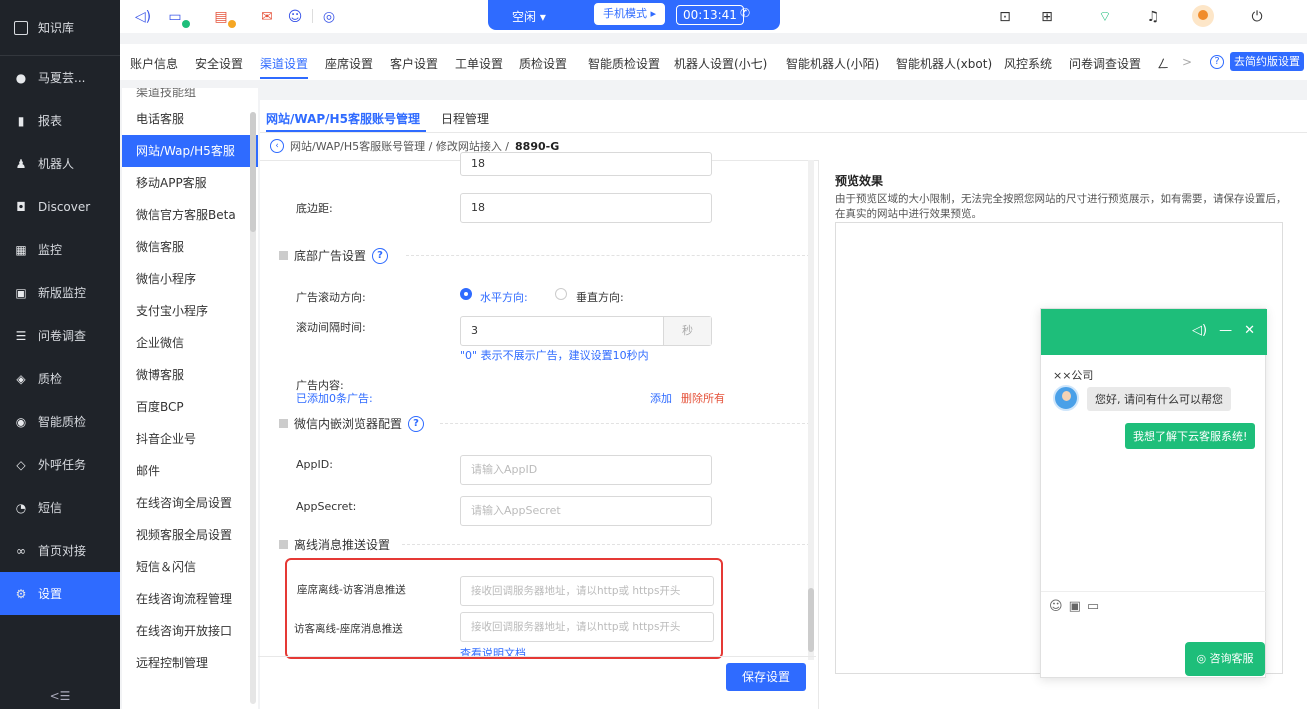  I want to click on settings-tab: 客户设置, so click(414, 63).